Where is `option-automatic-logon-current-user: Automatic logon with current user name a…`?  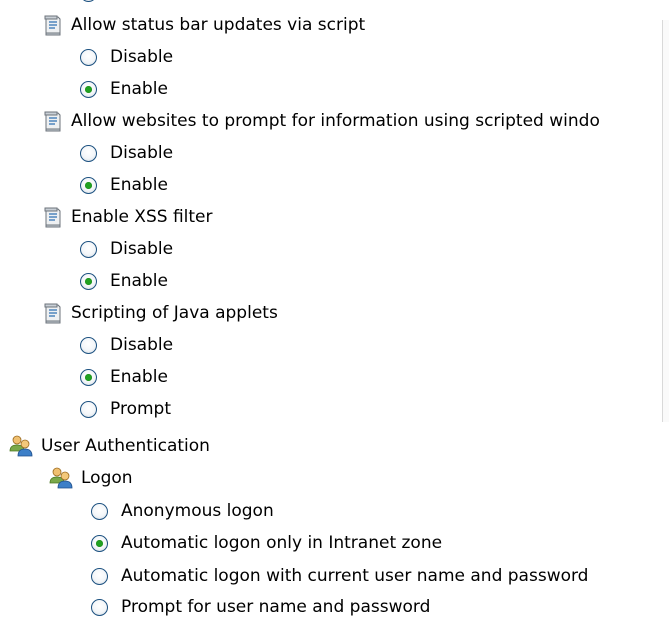 option-automatic-logon-current-user: Automatic logon with current user name a… is located at coordinates (339, 576).